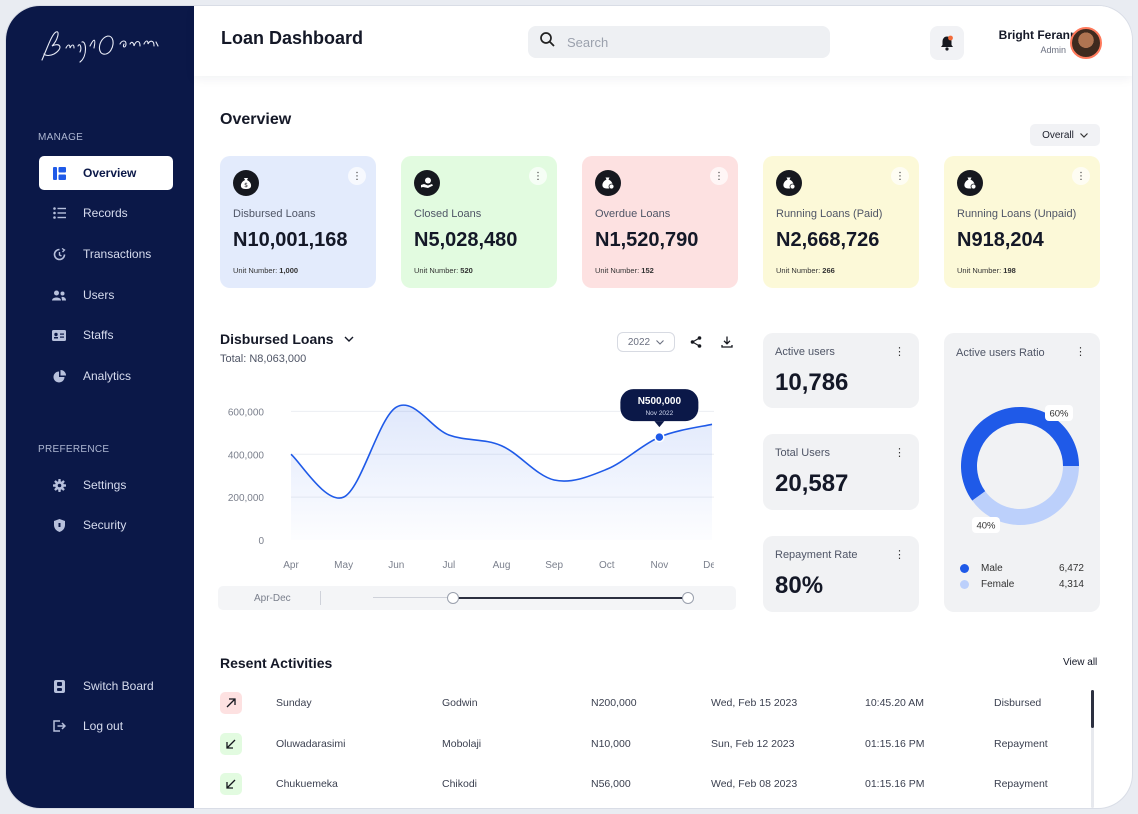  Describe the element at coordinates (263, 359) in the screenshot. I see `chart-total: Total: N8,063,000` at that location.